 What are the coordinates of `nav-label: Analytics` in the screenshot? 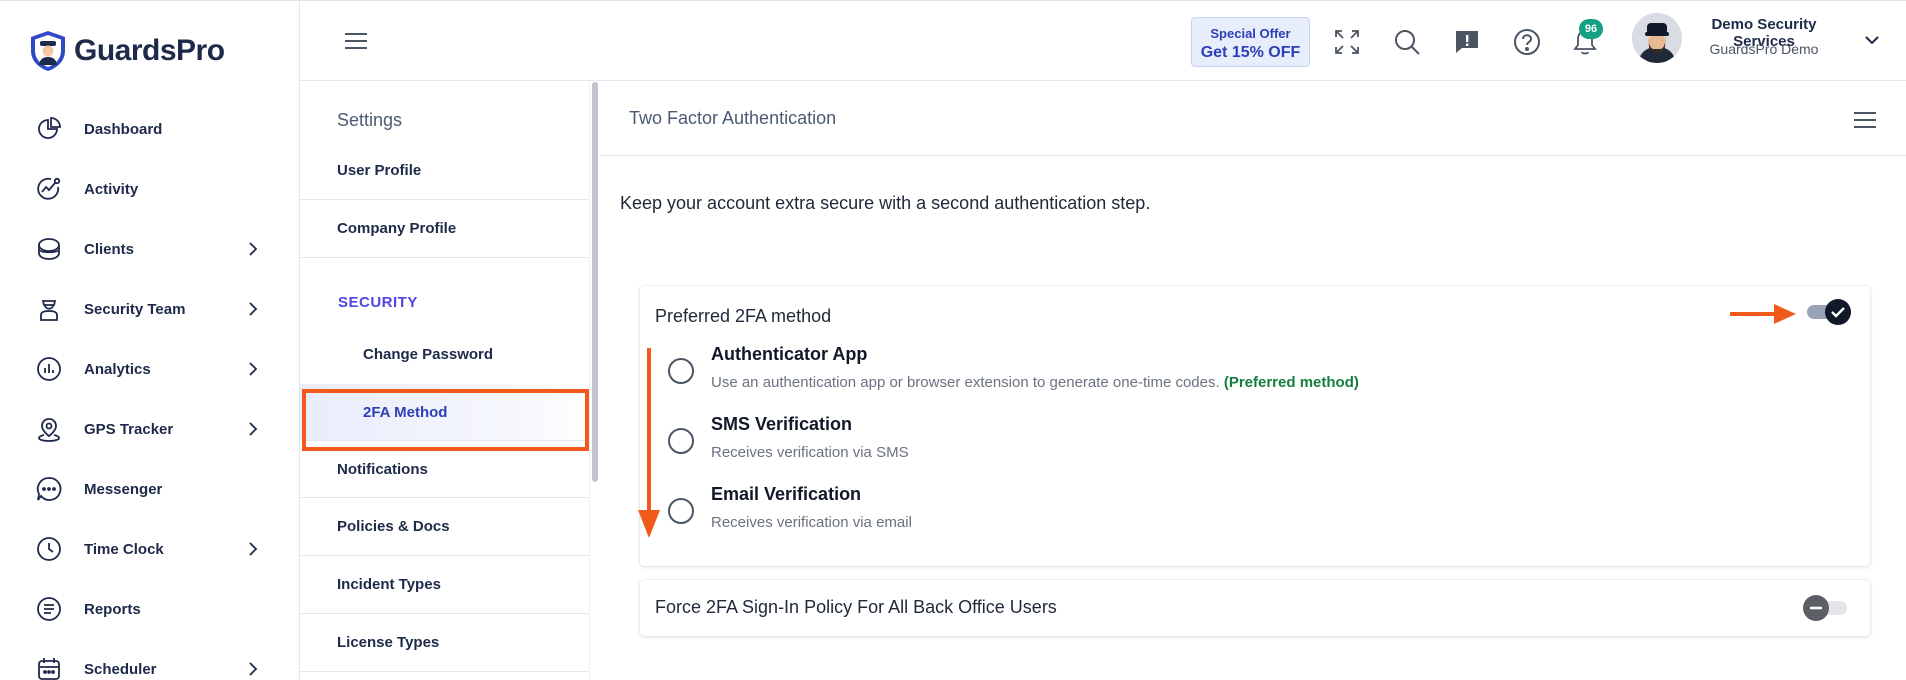 It's located at (117, 369).